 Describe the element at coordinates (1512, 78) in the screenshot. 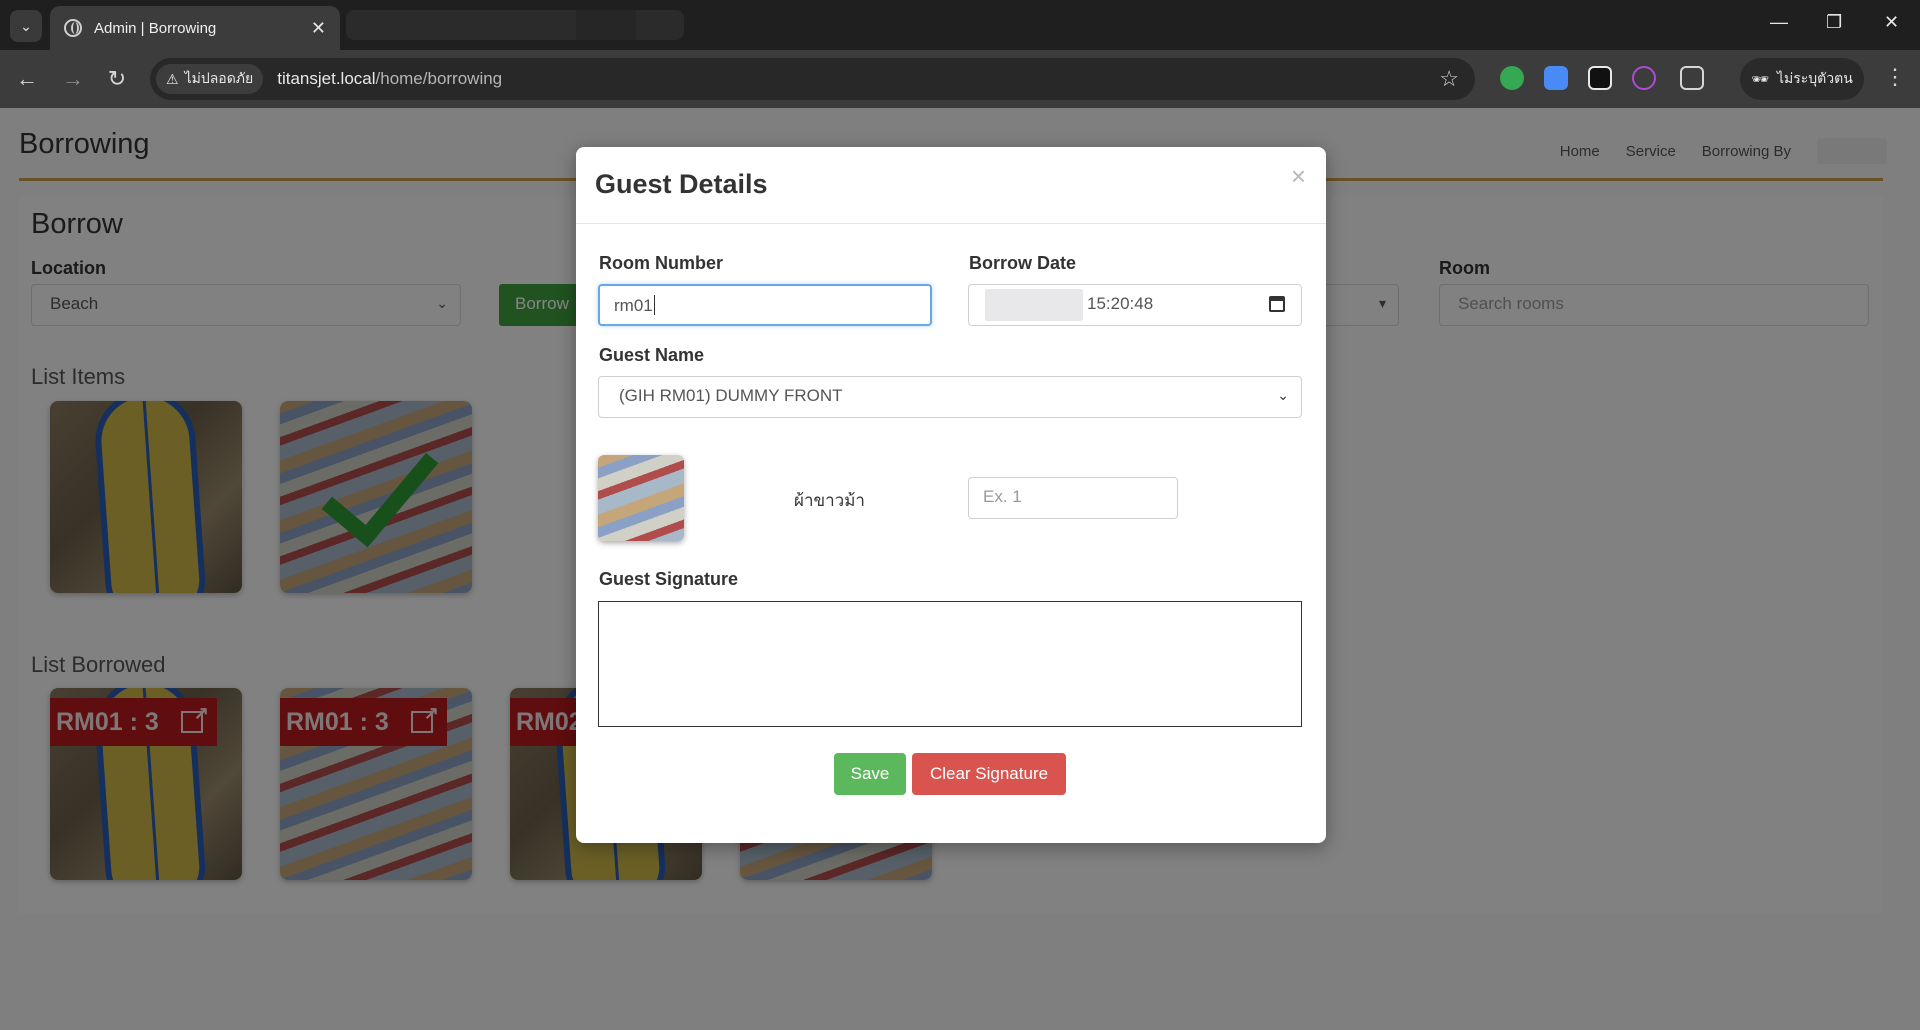

I see `extension-download-icon` at that location.